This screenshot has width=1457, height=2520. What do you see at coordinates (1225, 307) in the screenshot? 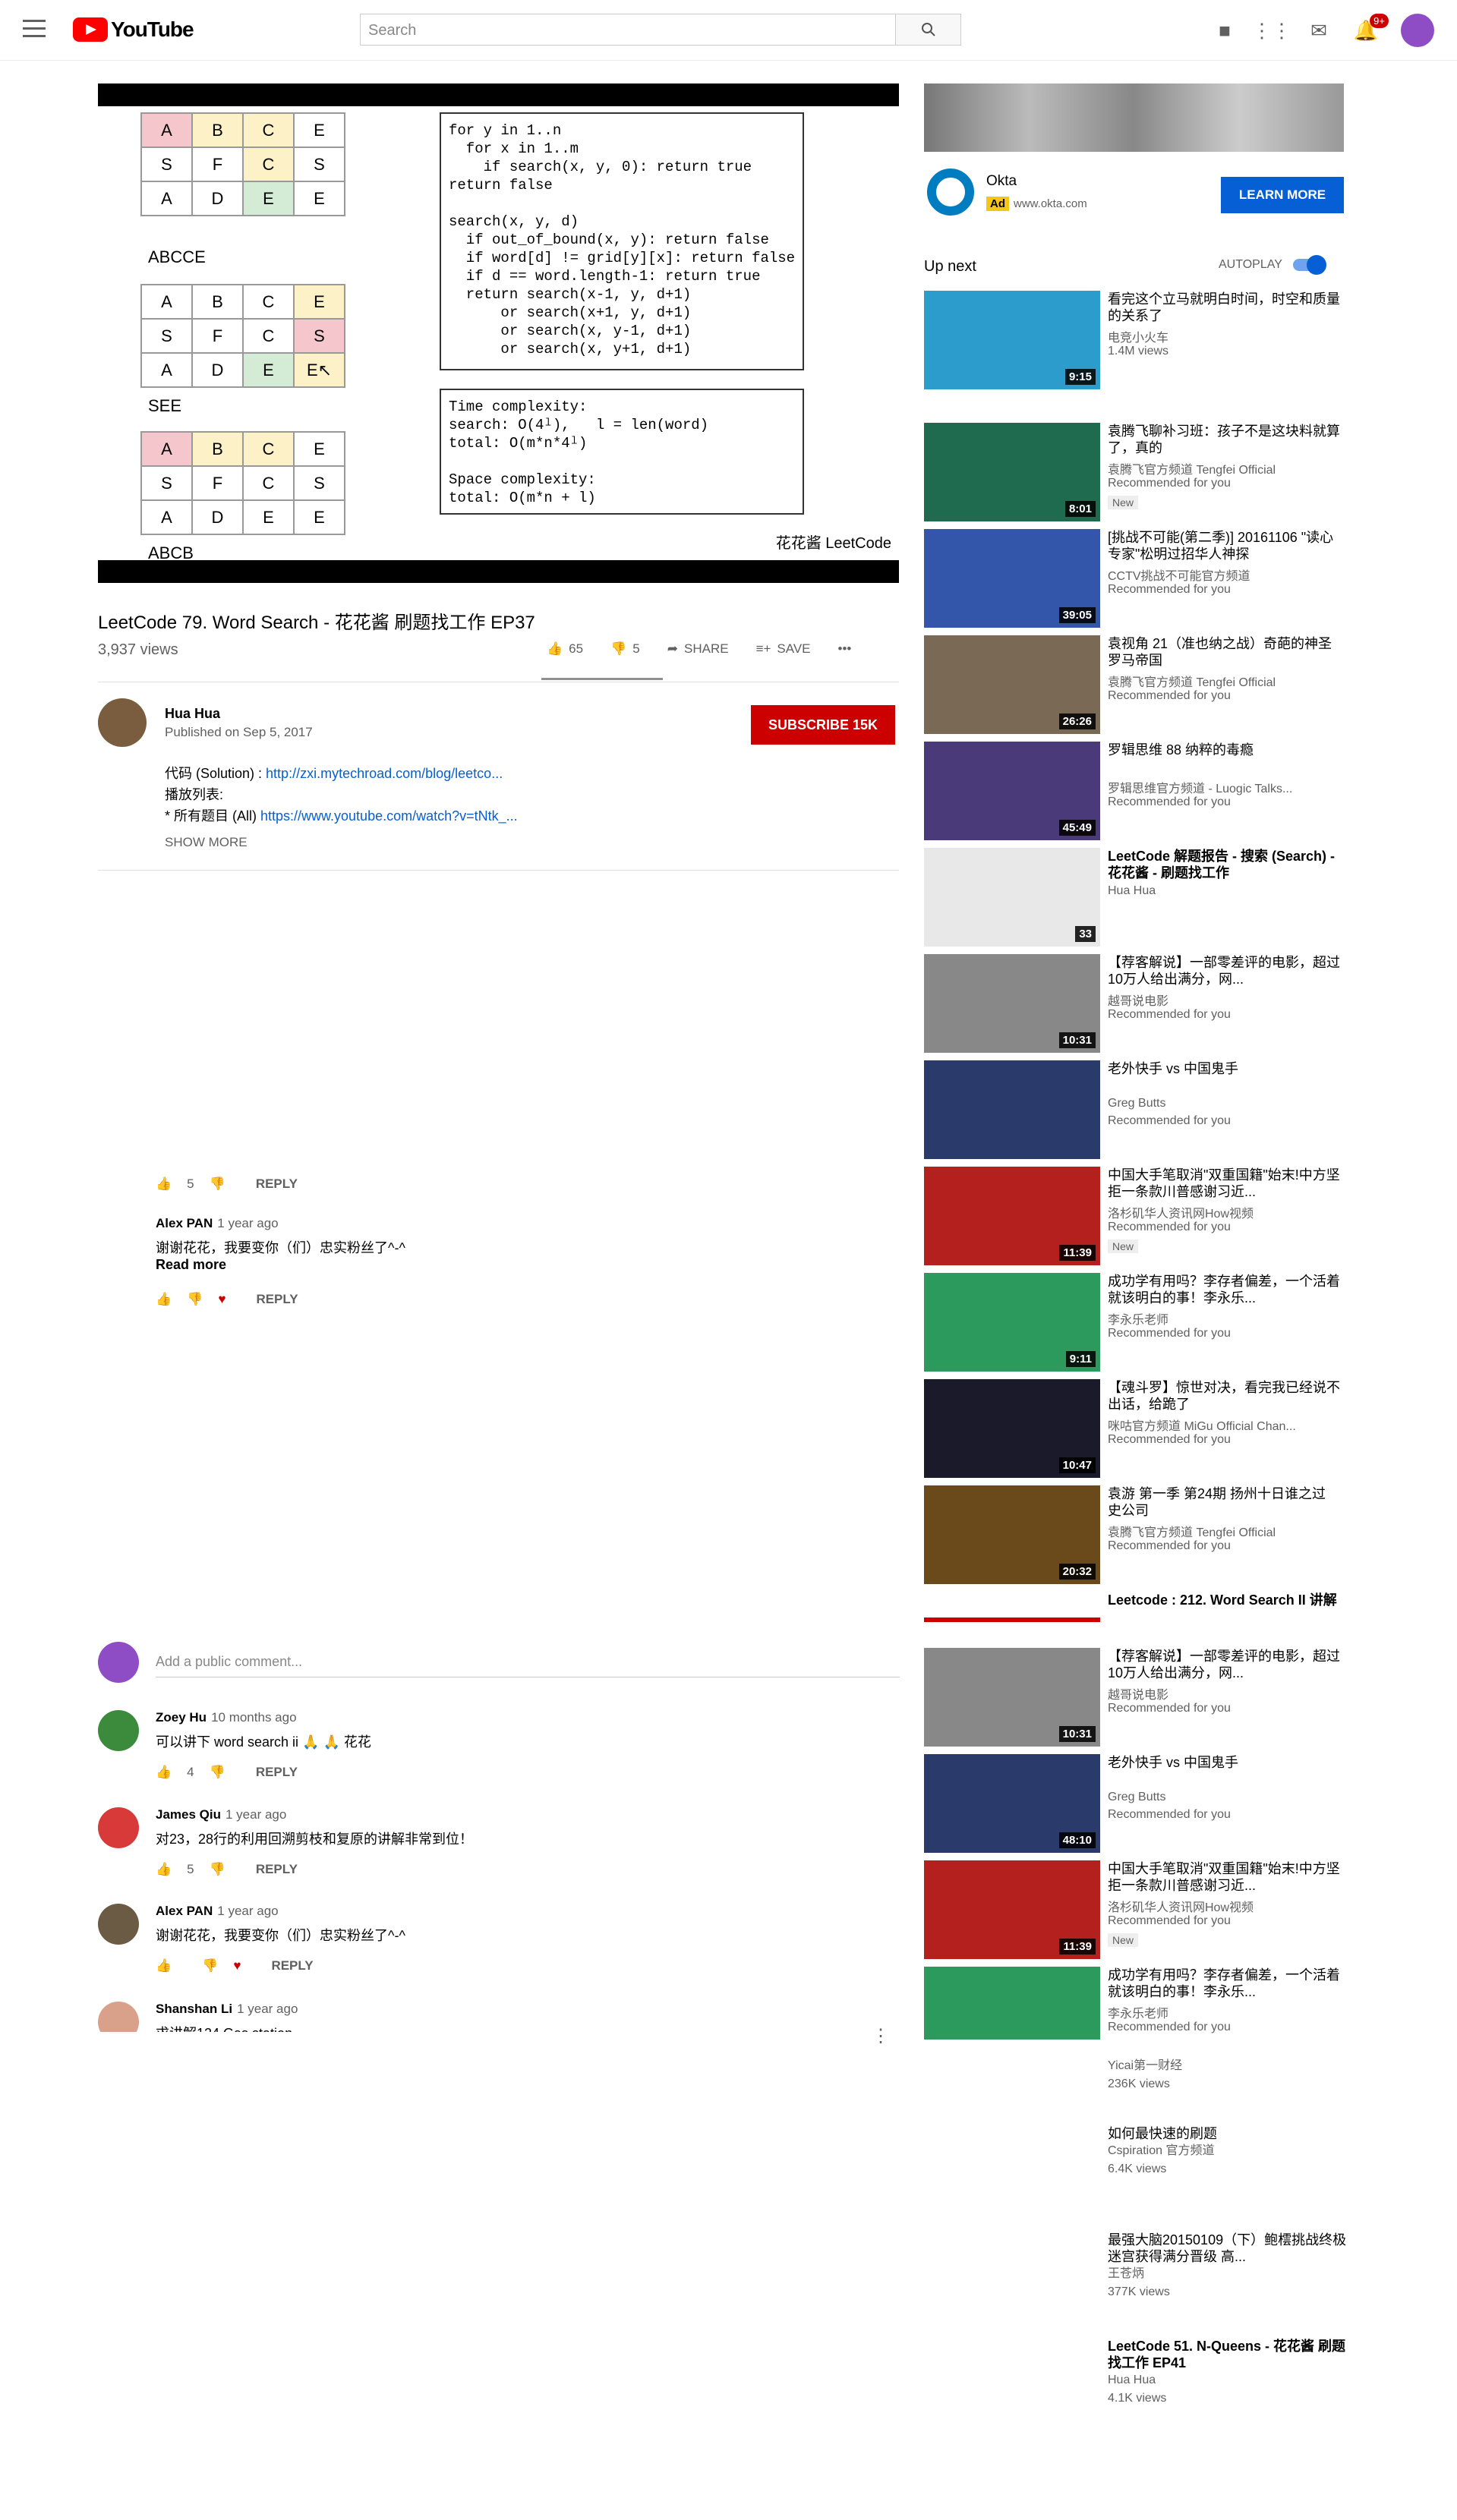
I see `related-title: 看完这个立马就明白时间，时空和质量的关系了` at bounding box center [1225, 307].